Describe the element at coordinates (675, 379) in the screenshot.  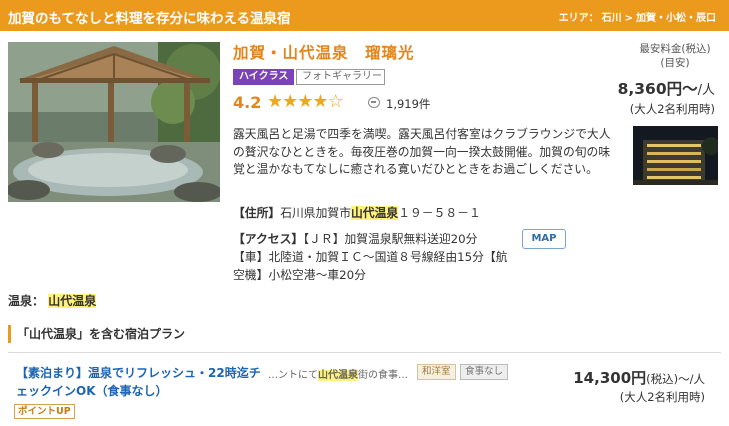
I see `plan-price-suffix: (税込)～/人` at that location.